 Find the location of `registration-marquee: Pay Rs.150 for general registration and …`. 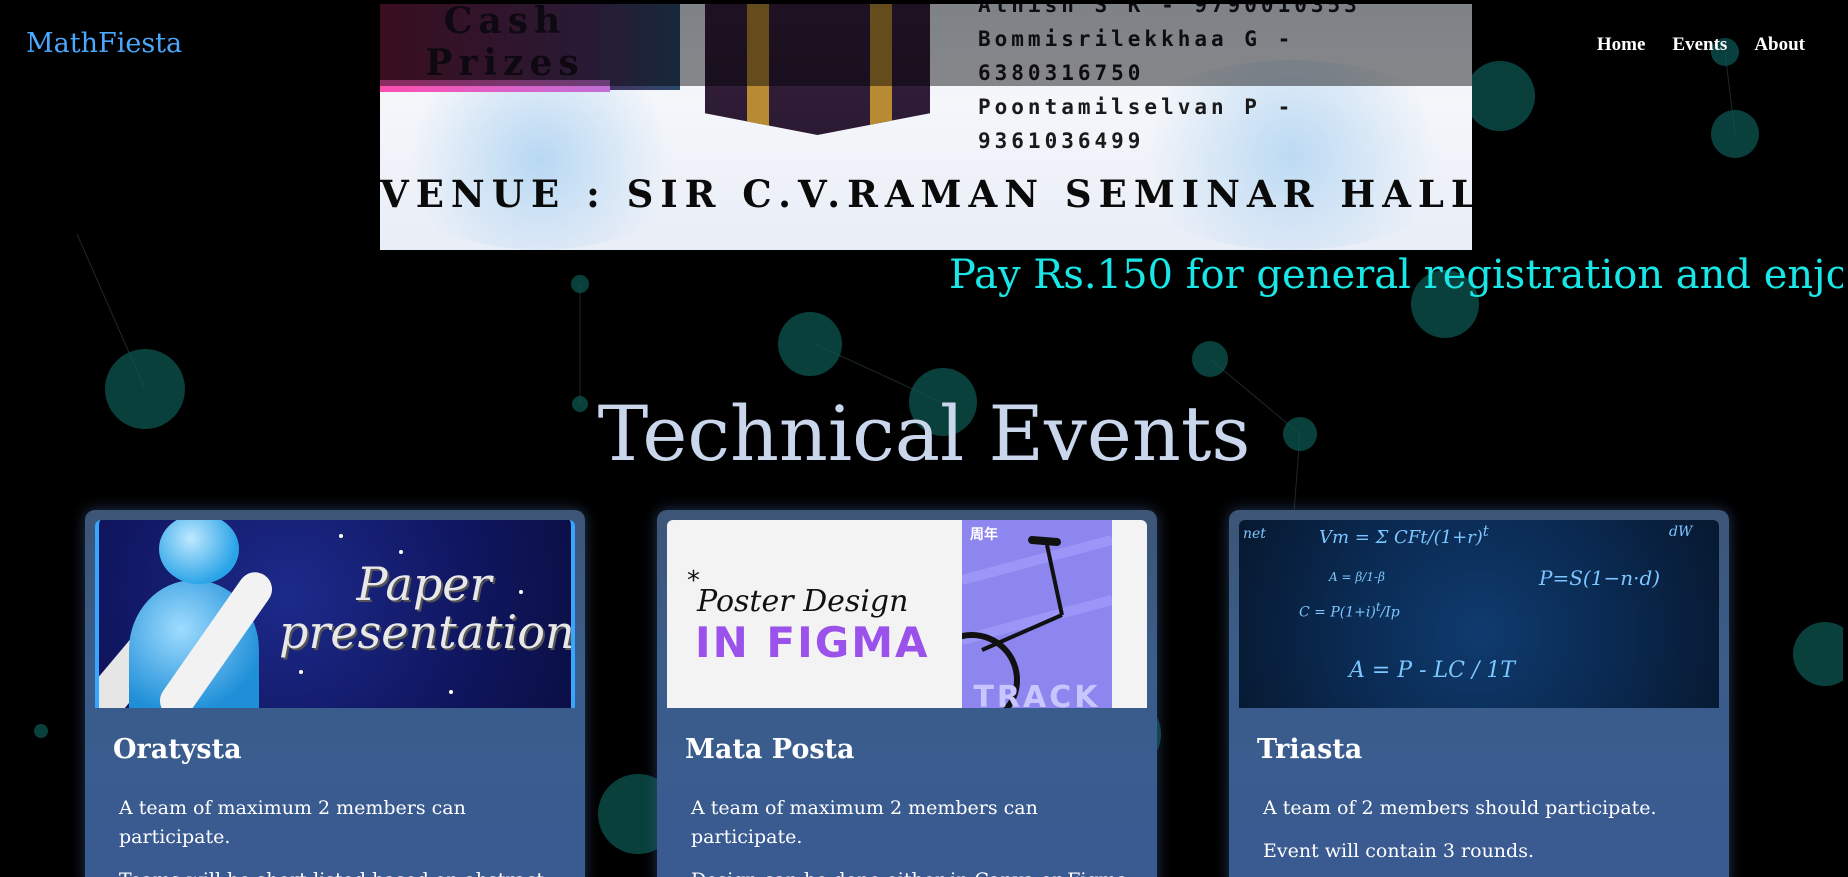

registration-marquee: Pay Rs.150 for general registration and … is located at coordinates (1396, 275).